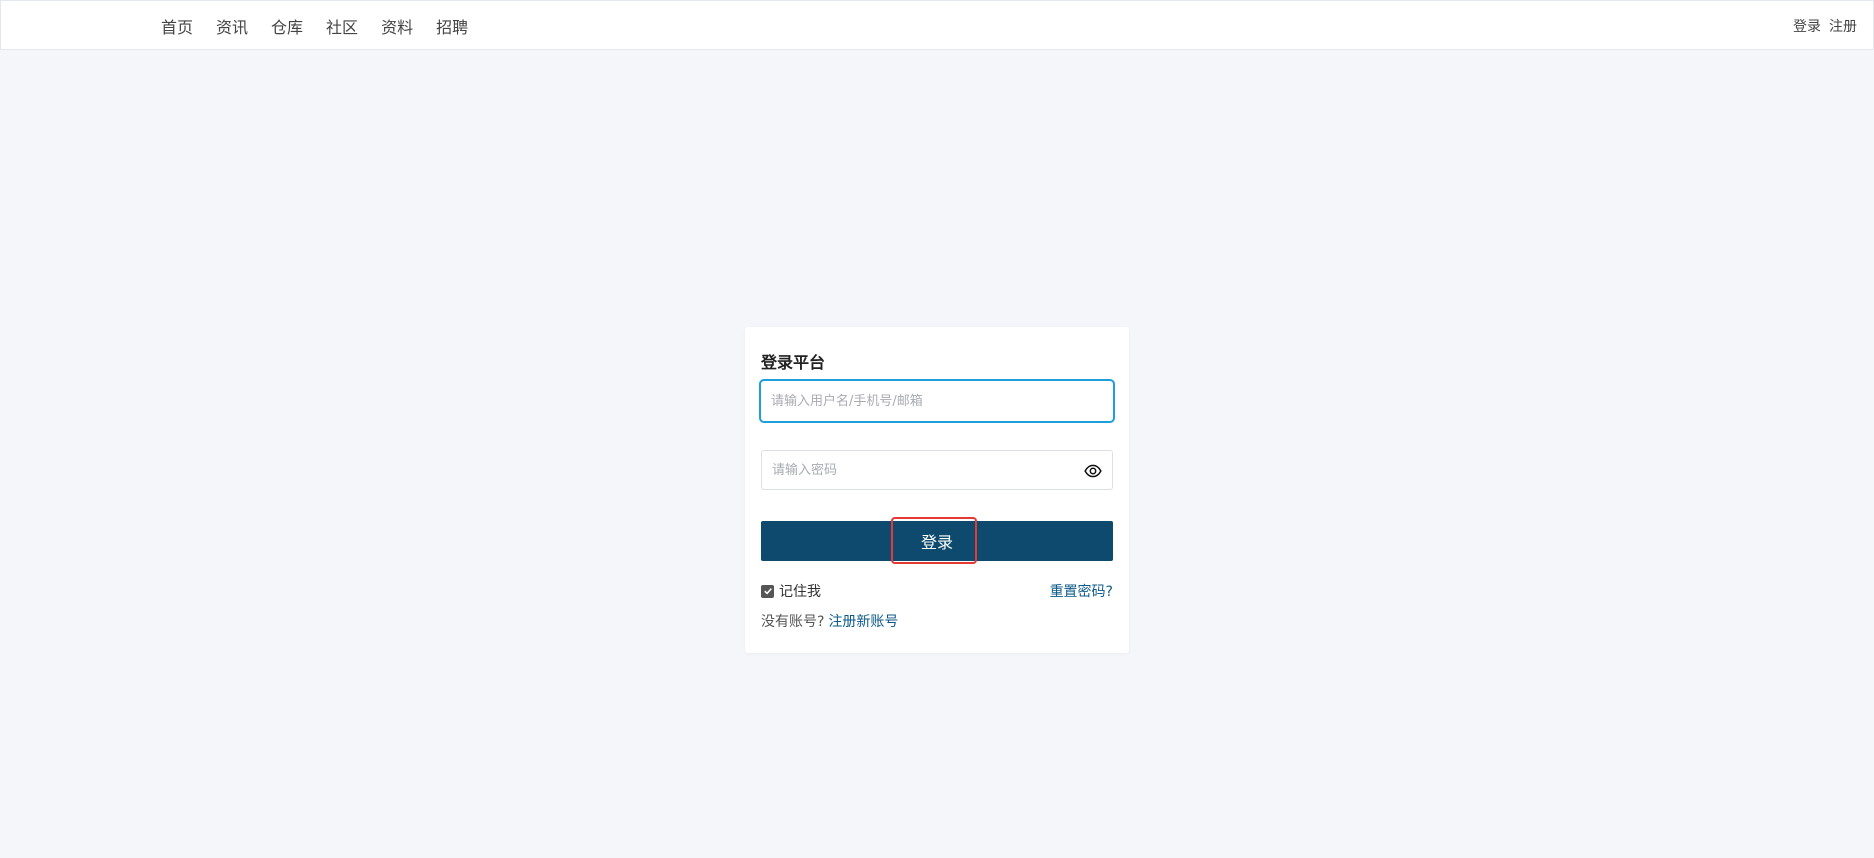 The width and height of the screenshot is (1874, 858). What do you see at coordinates (342, 26) in the screenshot?
I see `nav-item-community: 社区` at bounding box center [342, 26].